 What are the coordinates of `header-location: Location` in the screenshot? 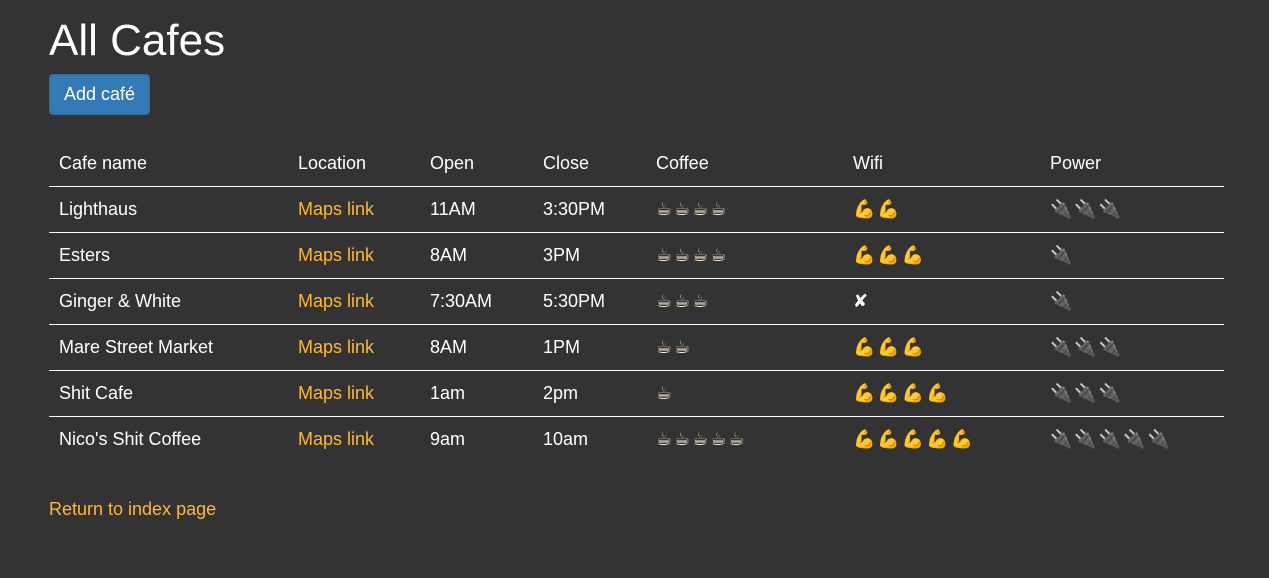 It's located at (354, 163).